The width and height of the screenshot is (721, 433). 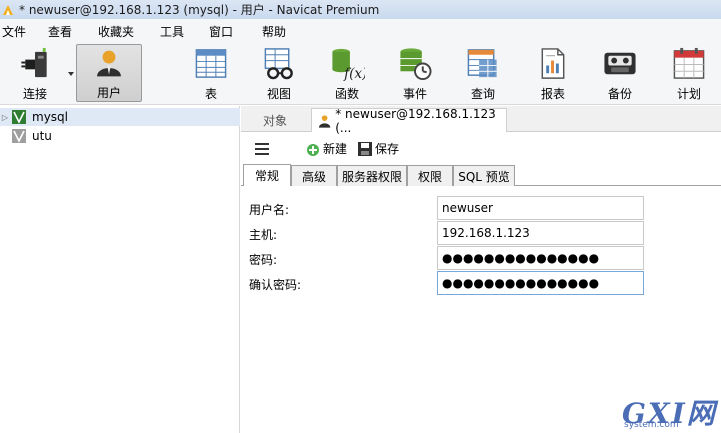 I want to click on toolbar-schedule-button: 计划, so click(x=688, y=73).